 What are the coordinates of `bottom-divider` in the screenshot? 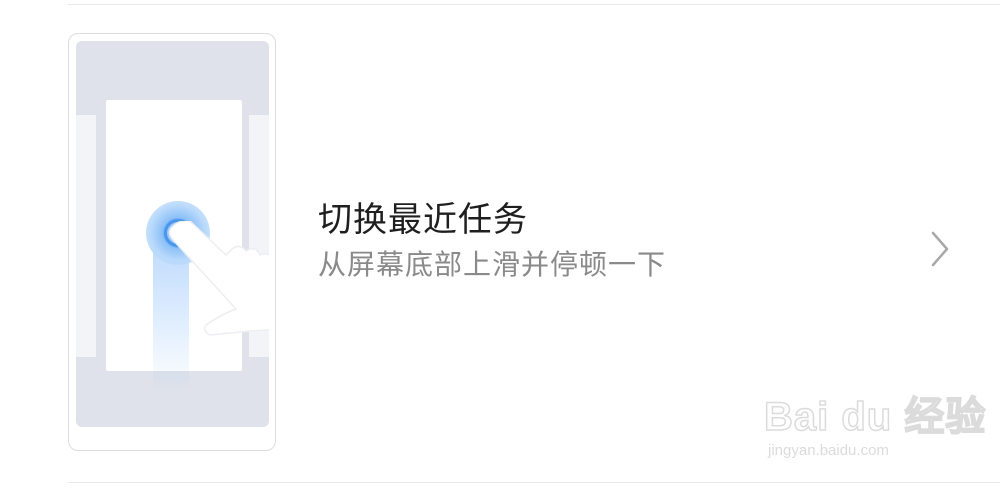 It's located at (534, 482).